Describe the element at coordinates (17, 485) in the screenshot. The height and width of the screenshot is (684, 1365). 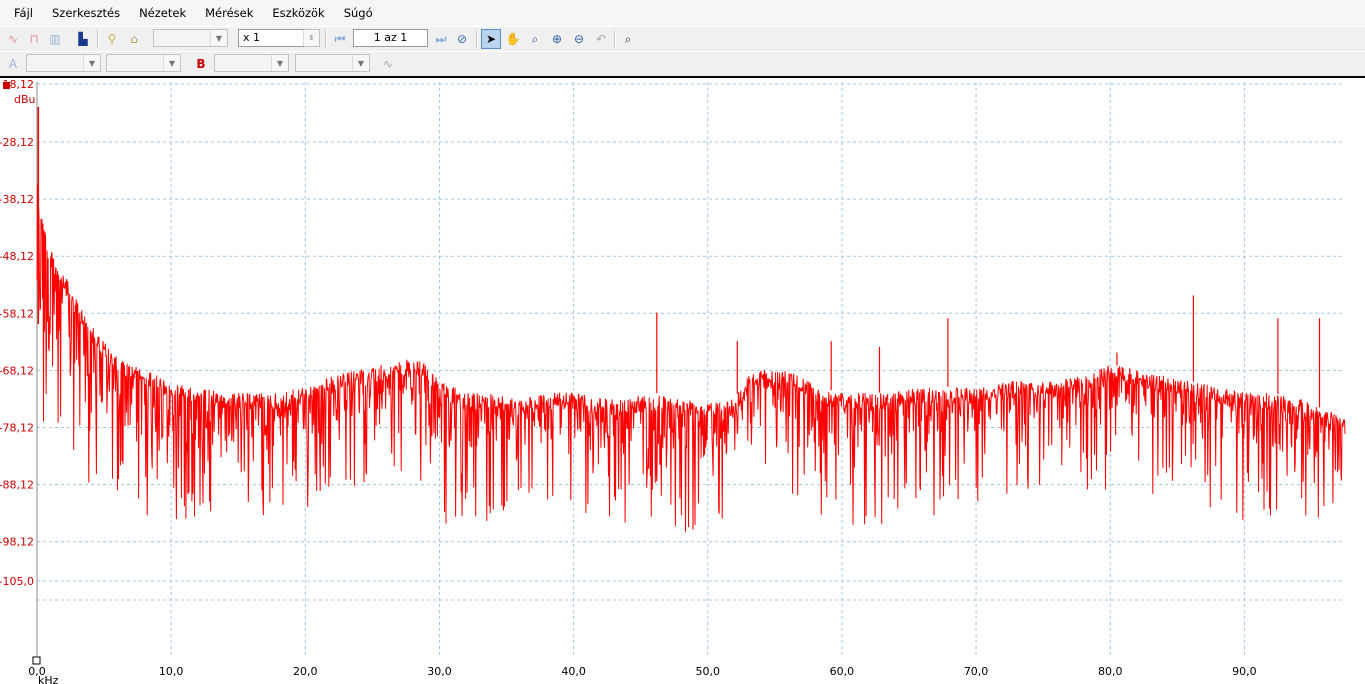
I see `y-tick-label: -88,12` at that location.